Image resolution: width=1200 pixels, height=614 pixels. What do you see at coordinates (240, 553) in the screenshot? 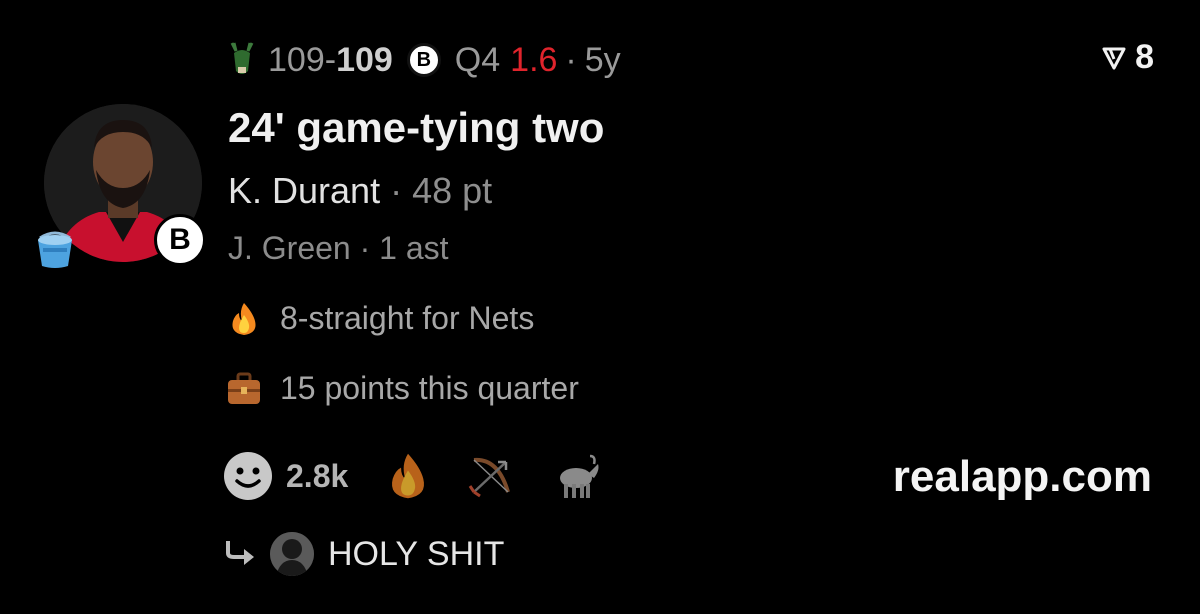
I see `reply-arrow-icon` at bounding box center [240, 553].